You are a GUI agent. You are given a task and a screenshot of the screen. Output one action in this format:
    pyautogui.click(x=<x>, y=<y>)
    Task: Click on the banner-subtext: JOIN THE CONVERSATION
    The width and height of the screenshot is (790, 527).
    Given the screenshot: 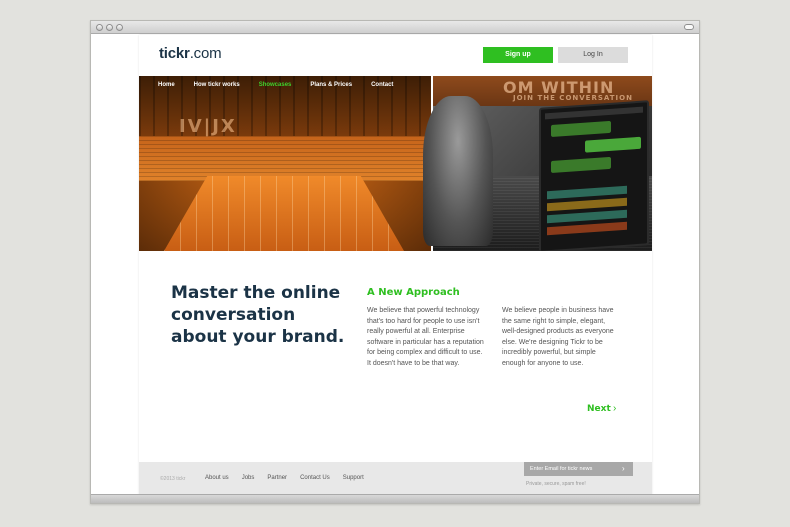 What is the action you would take?
    pyautogui.click(x=573, y=98)
    